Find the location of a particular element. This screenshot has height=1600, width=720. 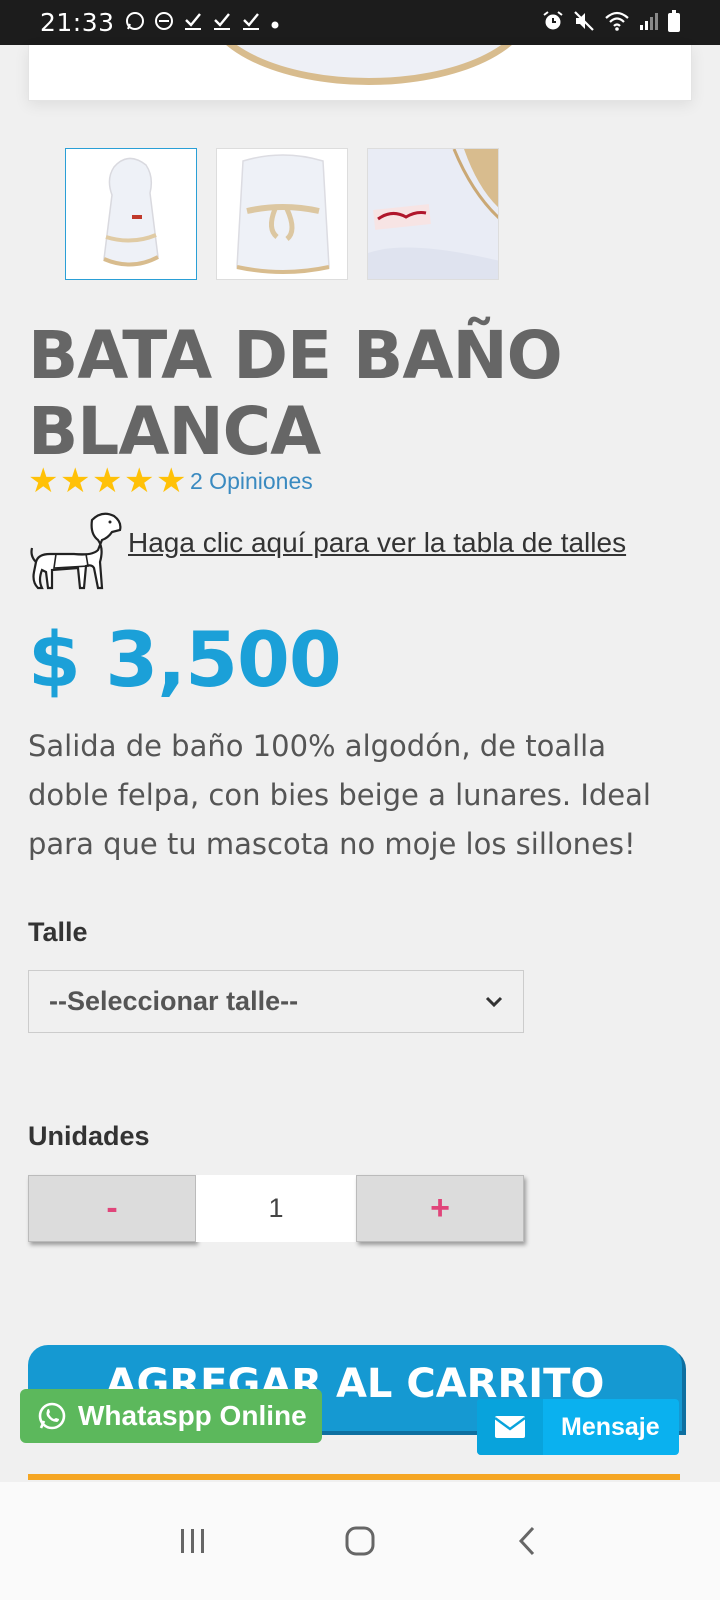

quantity-stepper: - 1 + is located at coordinates (276, 1208).